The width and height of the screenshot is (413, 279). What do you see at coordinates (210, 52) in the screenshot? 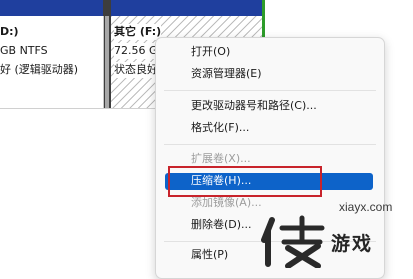
I see `menu-item-open: 打开(O)` at bounding box center [210, 52].